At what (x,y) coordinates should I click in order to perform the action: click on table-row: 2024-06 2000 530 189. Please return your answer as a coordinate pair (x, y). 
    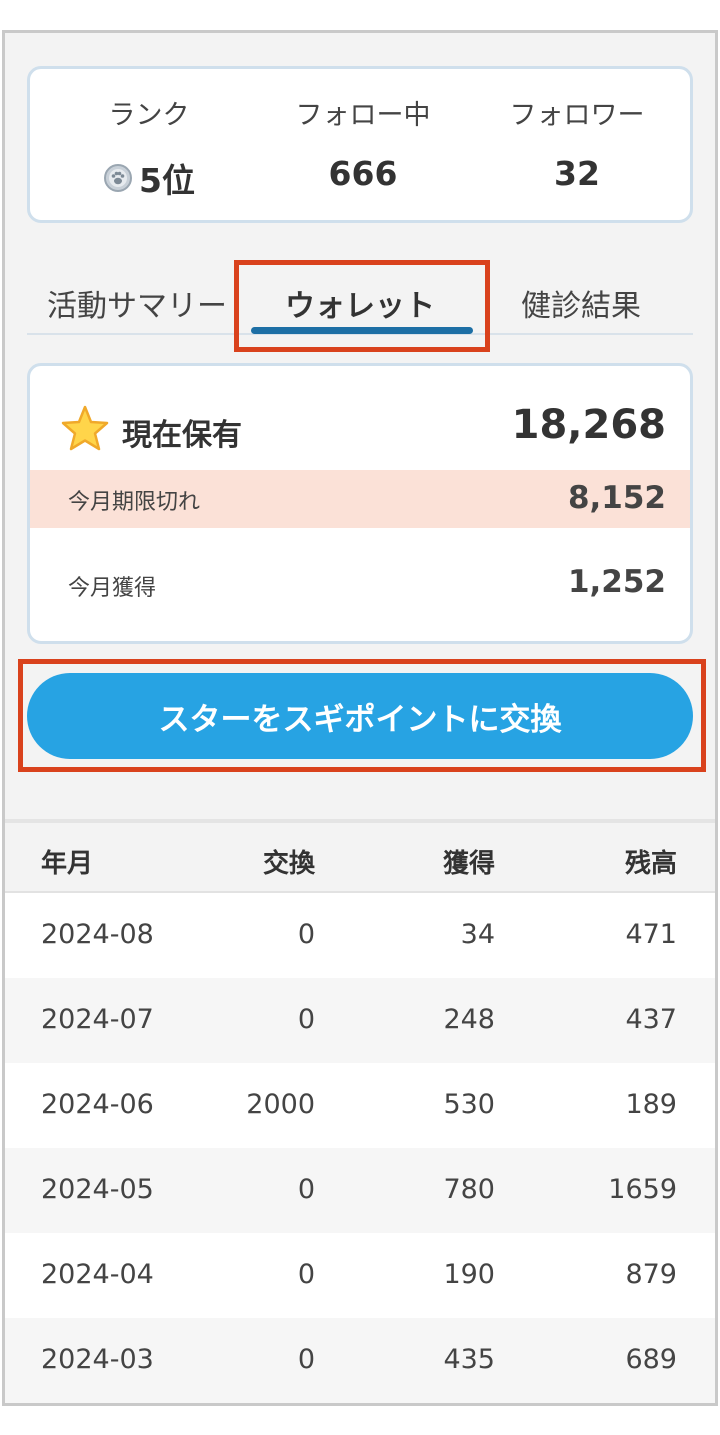
    Looking at the image, I should click on (360, 1105).